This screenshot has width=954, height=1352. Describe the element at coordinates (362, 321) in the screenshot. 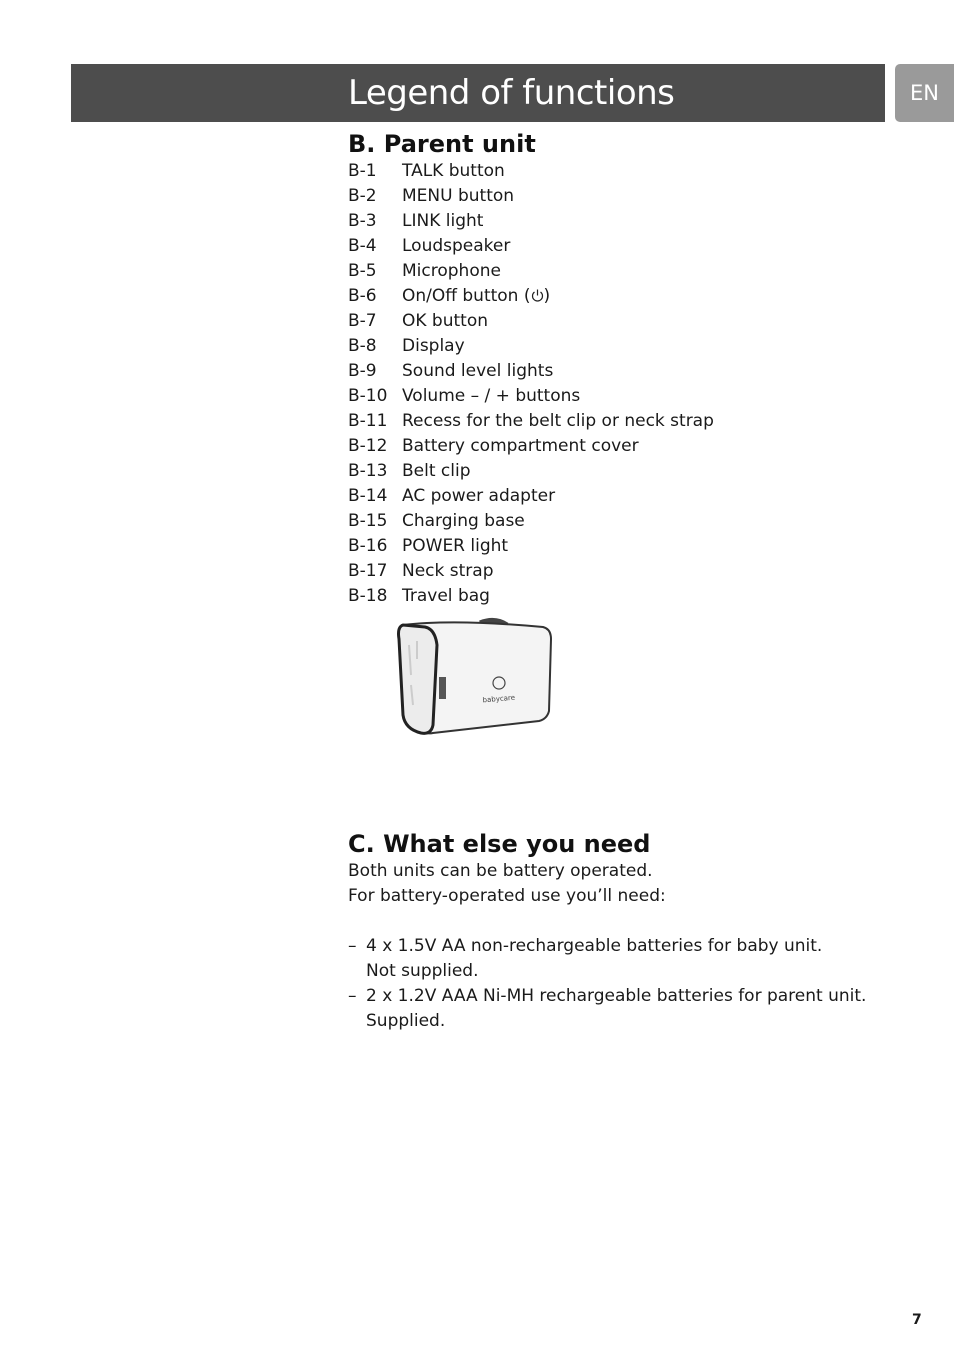

I see `item-code: B-7` at that location.